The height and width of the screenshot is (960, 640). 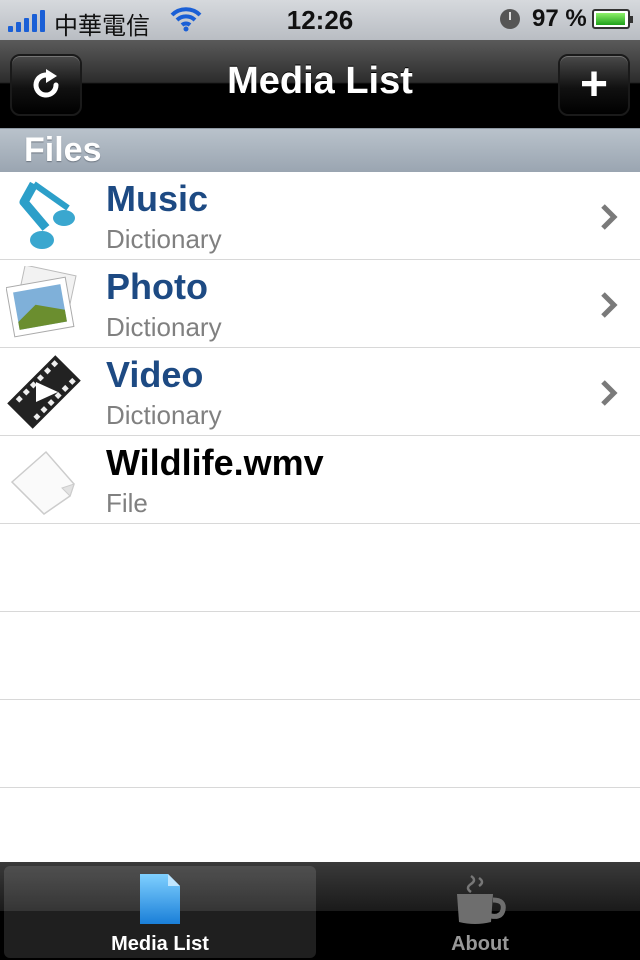 What do you see at coordinates (155, 374) in the screenshot?
I see `row-title: Video` at bounding box center [155, 374].